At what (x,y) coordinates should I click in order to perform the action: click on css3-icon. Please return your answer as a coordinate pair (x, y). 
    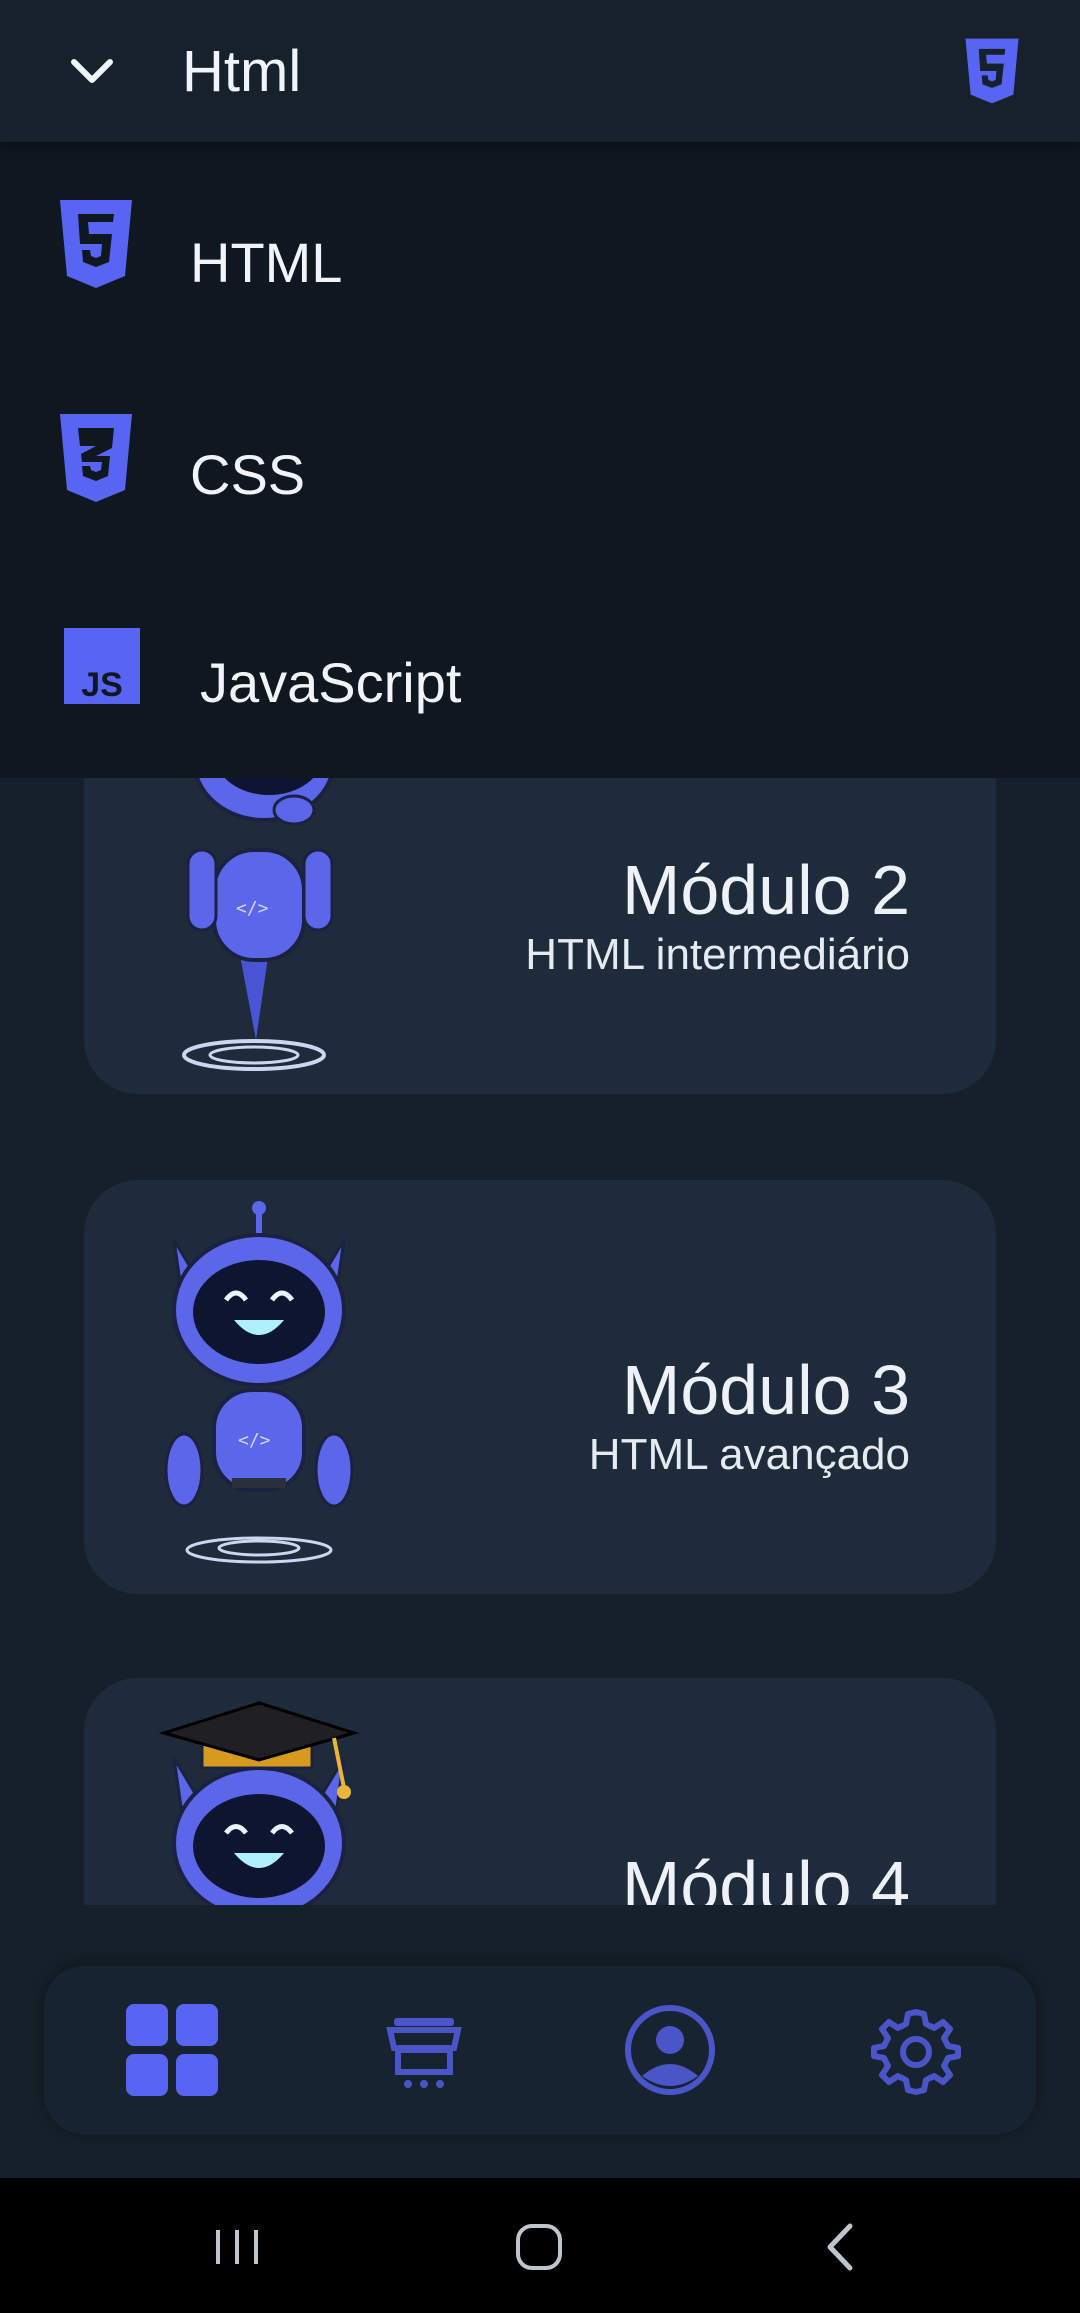
    Looking at the image, I should click on (96, 458).